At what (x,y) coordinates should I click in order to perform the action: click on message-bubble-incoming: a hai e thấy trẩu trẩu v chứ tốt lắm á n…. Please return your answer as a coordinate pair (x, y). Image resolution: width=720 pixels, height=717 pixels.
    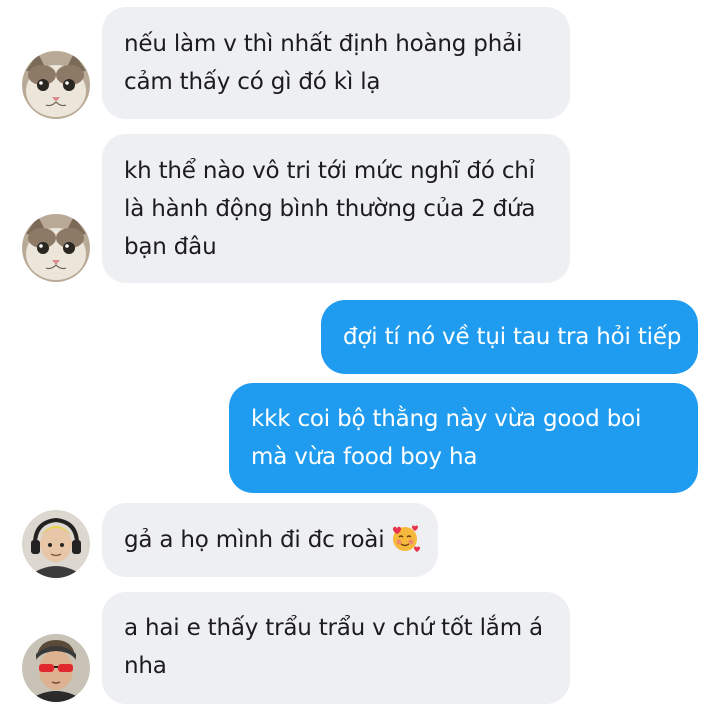
    Looking at the image, I should click on (336, 648).